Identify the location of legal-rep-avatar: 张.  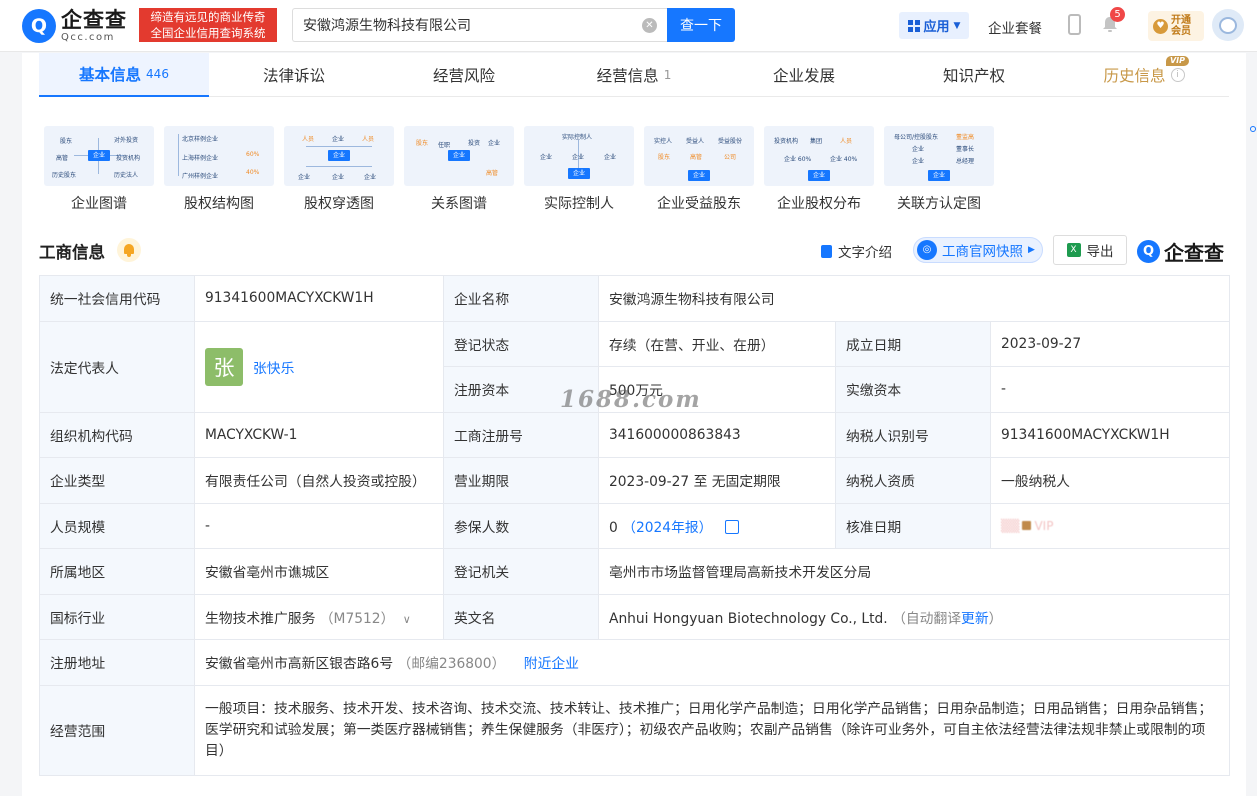
(224, 366).